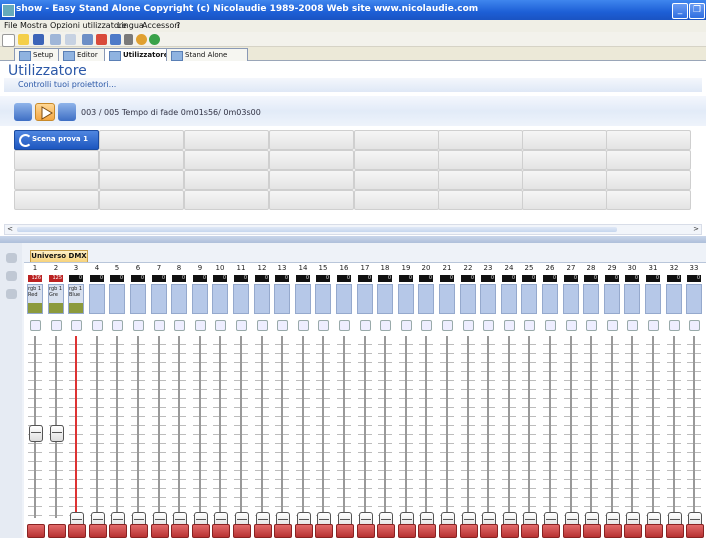  I want to click on fader-knob, so click(57, 433).